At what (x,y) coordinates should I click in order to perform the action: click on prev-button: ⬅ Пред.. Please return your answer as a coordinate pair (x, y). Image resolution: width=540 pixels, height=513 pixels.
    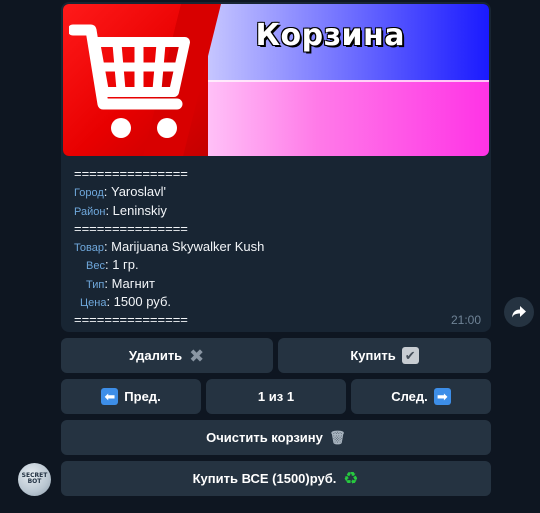
    Looking at the image, I should click on (131, 396).